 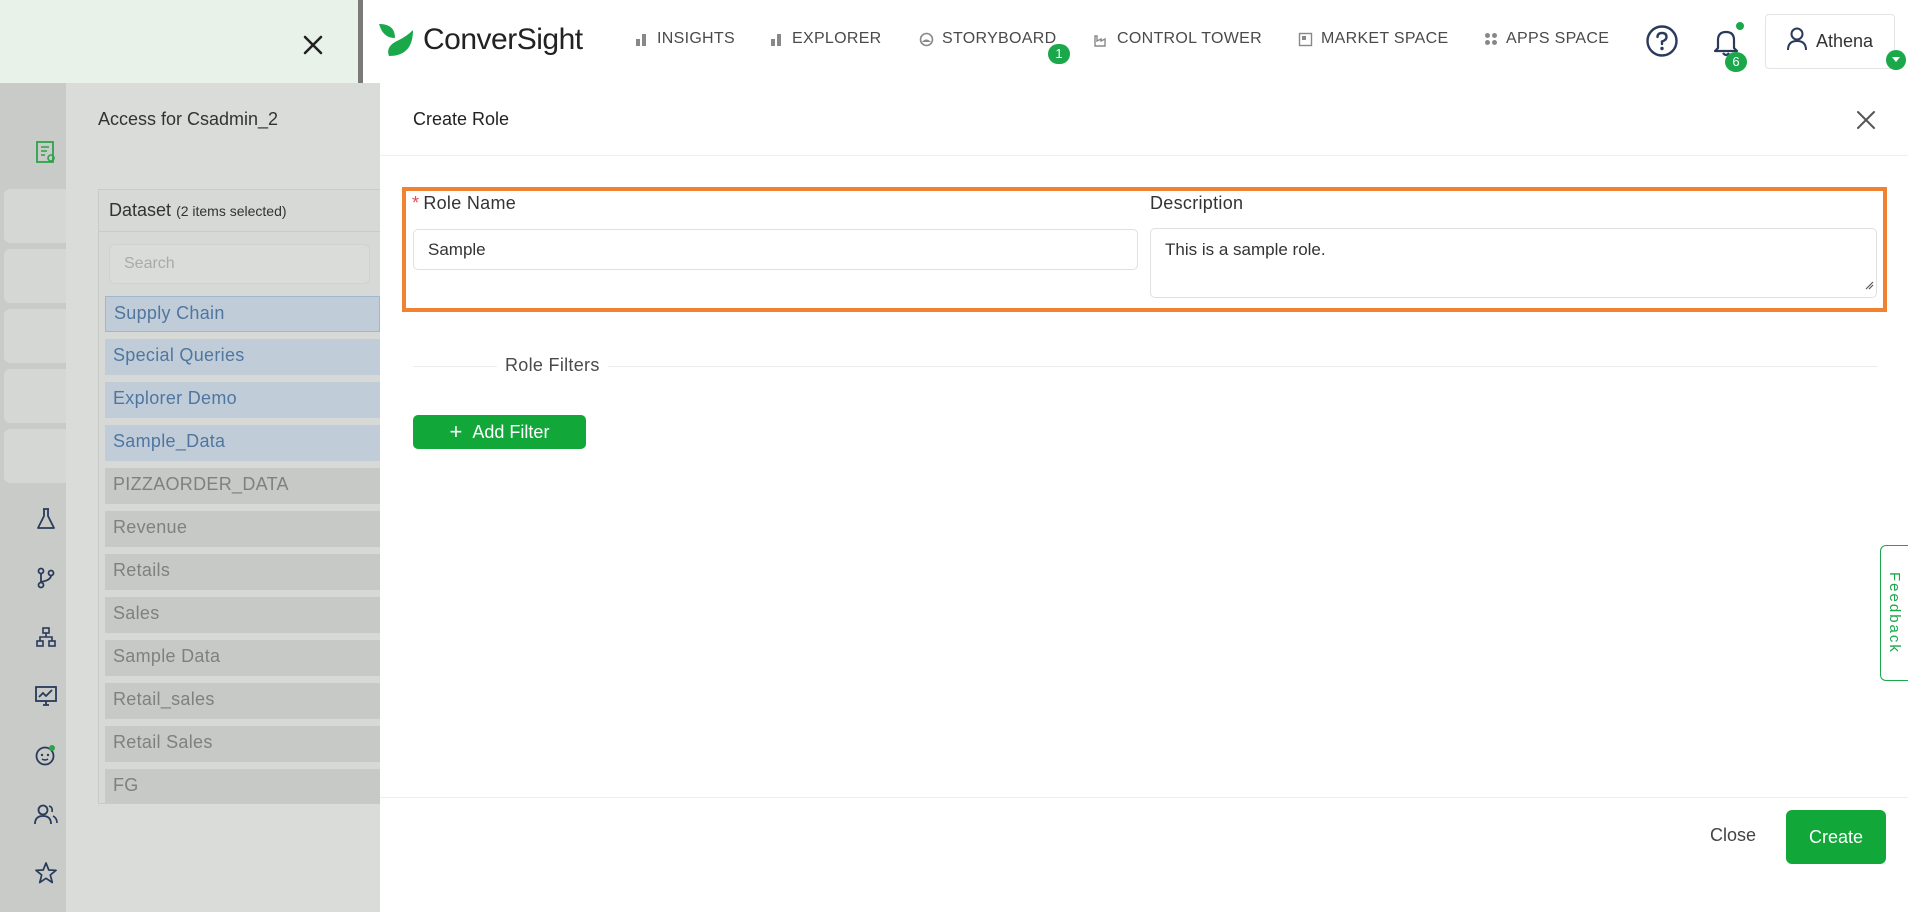 What do you see at coordinates (242, 357) in the screenshot?
I see `list-item: Special Queries` at bounding box center [242, 357].